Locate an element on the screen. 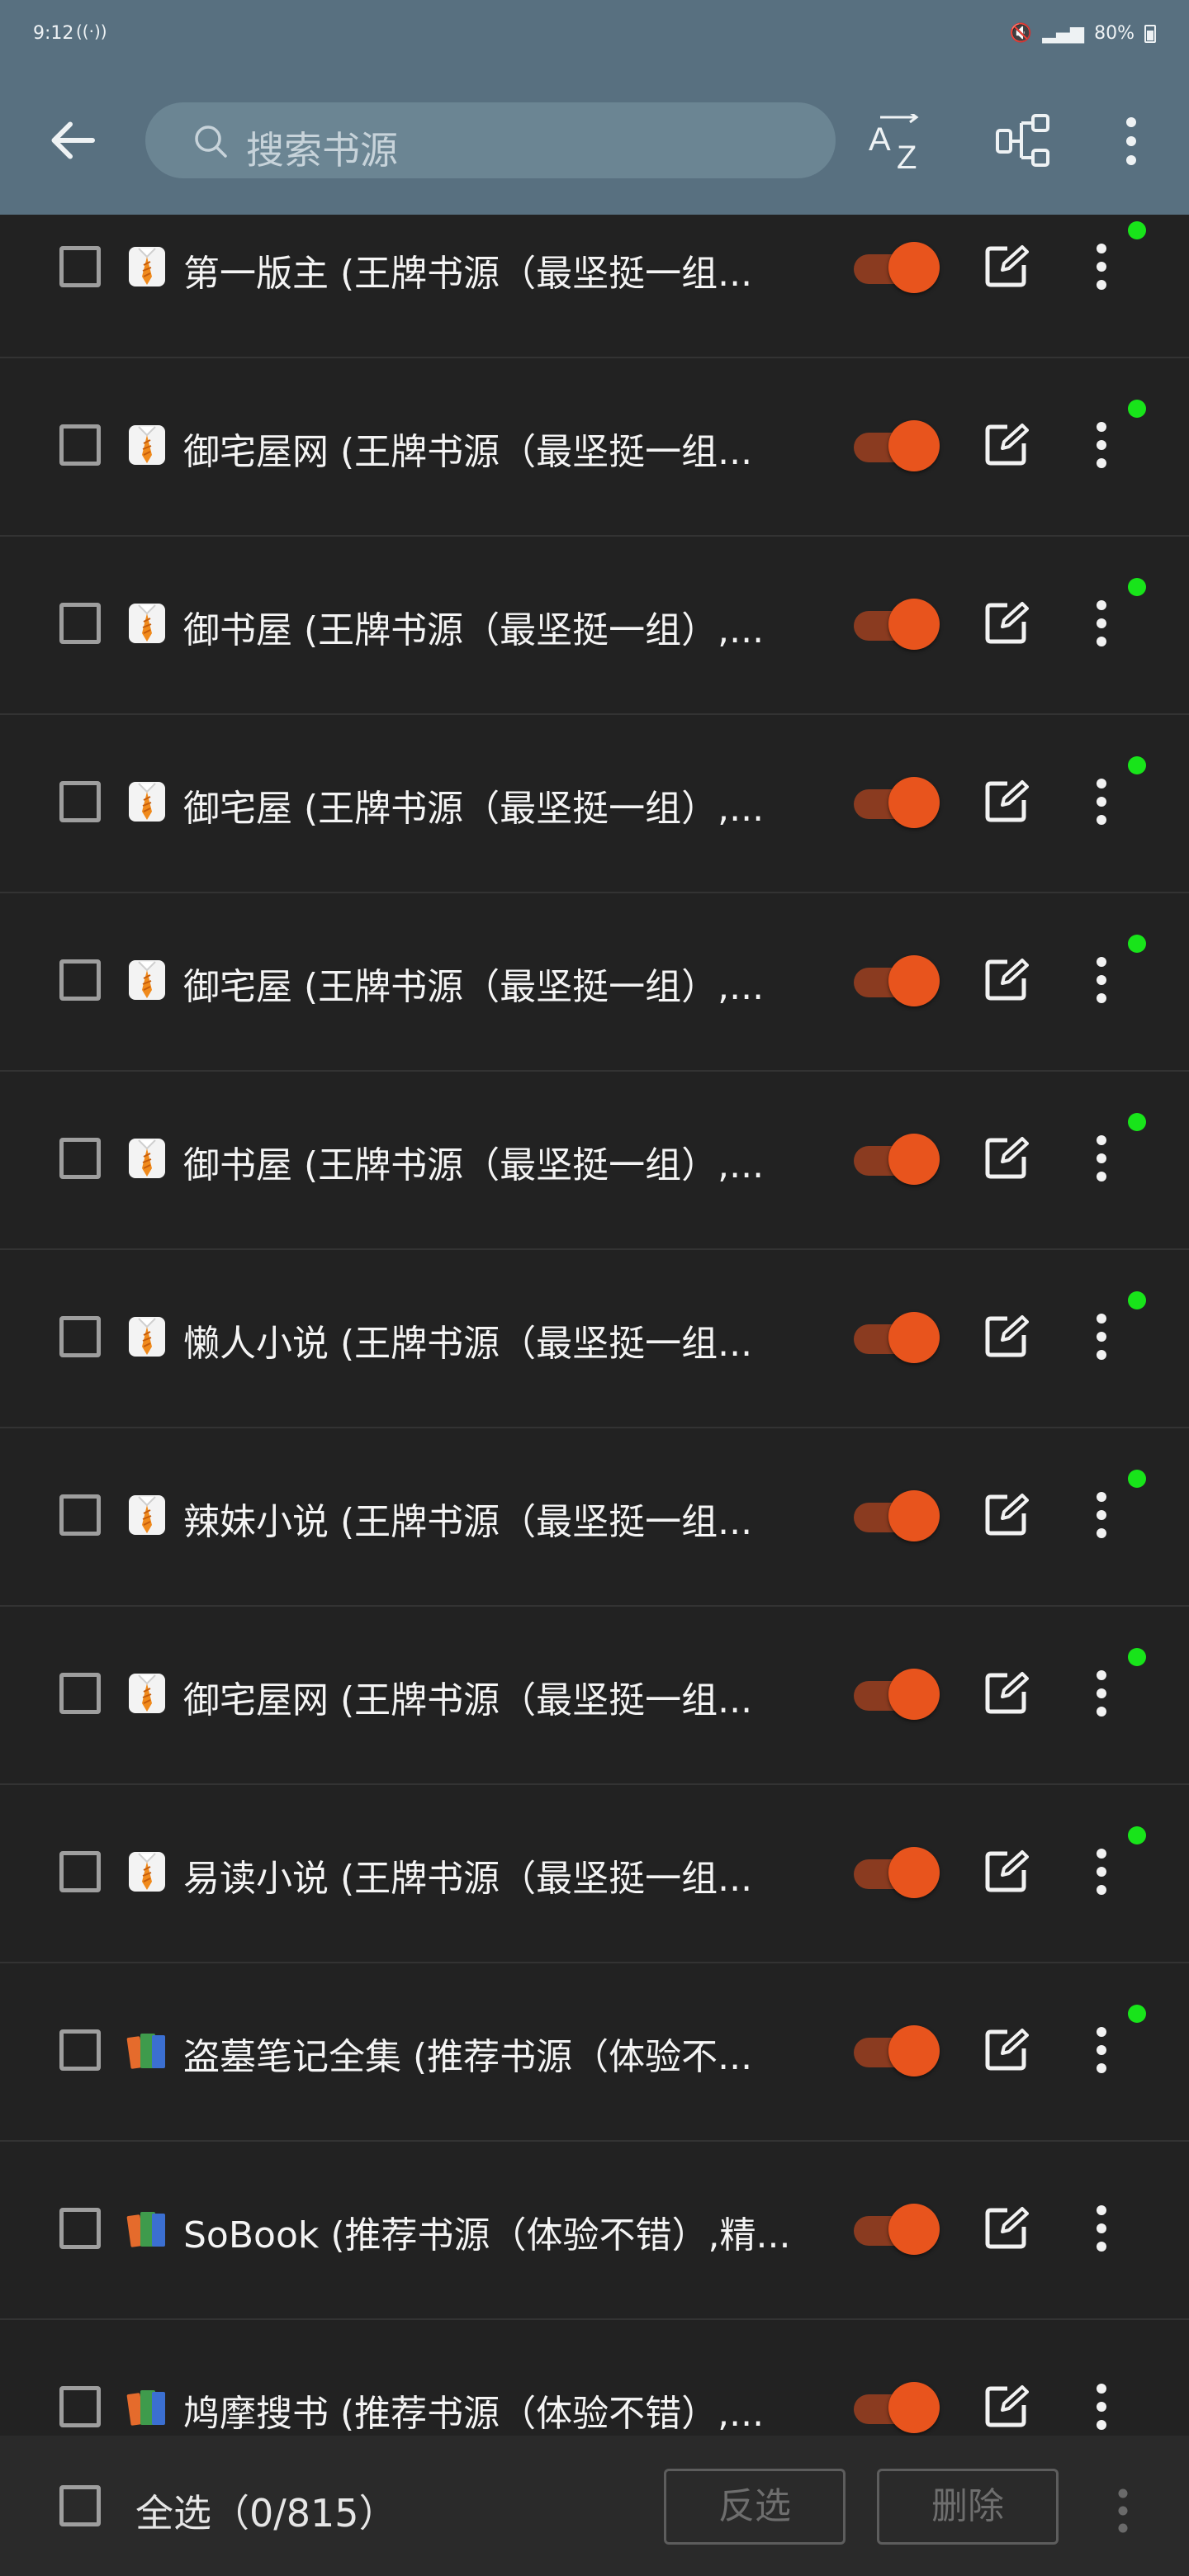  back-arrow-icon is located at coordinates (72, 140).